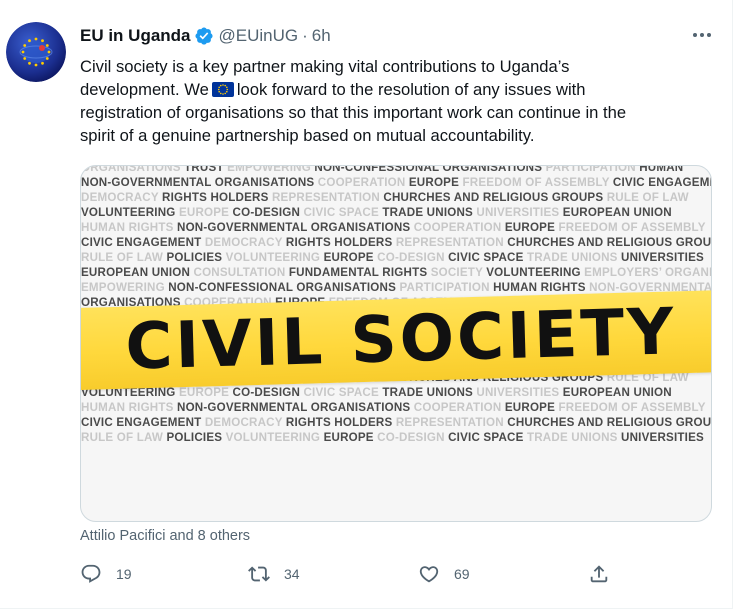 The height and width of the screenshot is (609, 739). I want to click on reply-button: 19, so click(106, 574).